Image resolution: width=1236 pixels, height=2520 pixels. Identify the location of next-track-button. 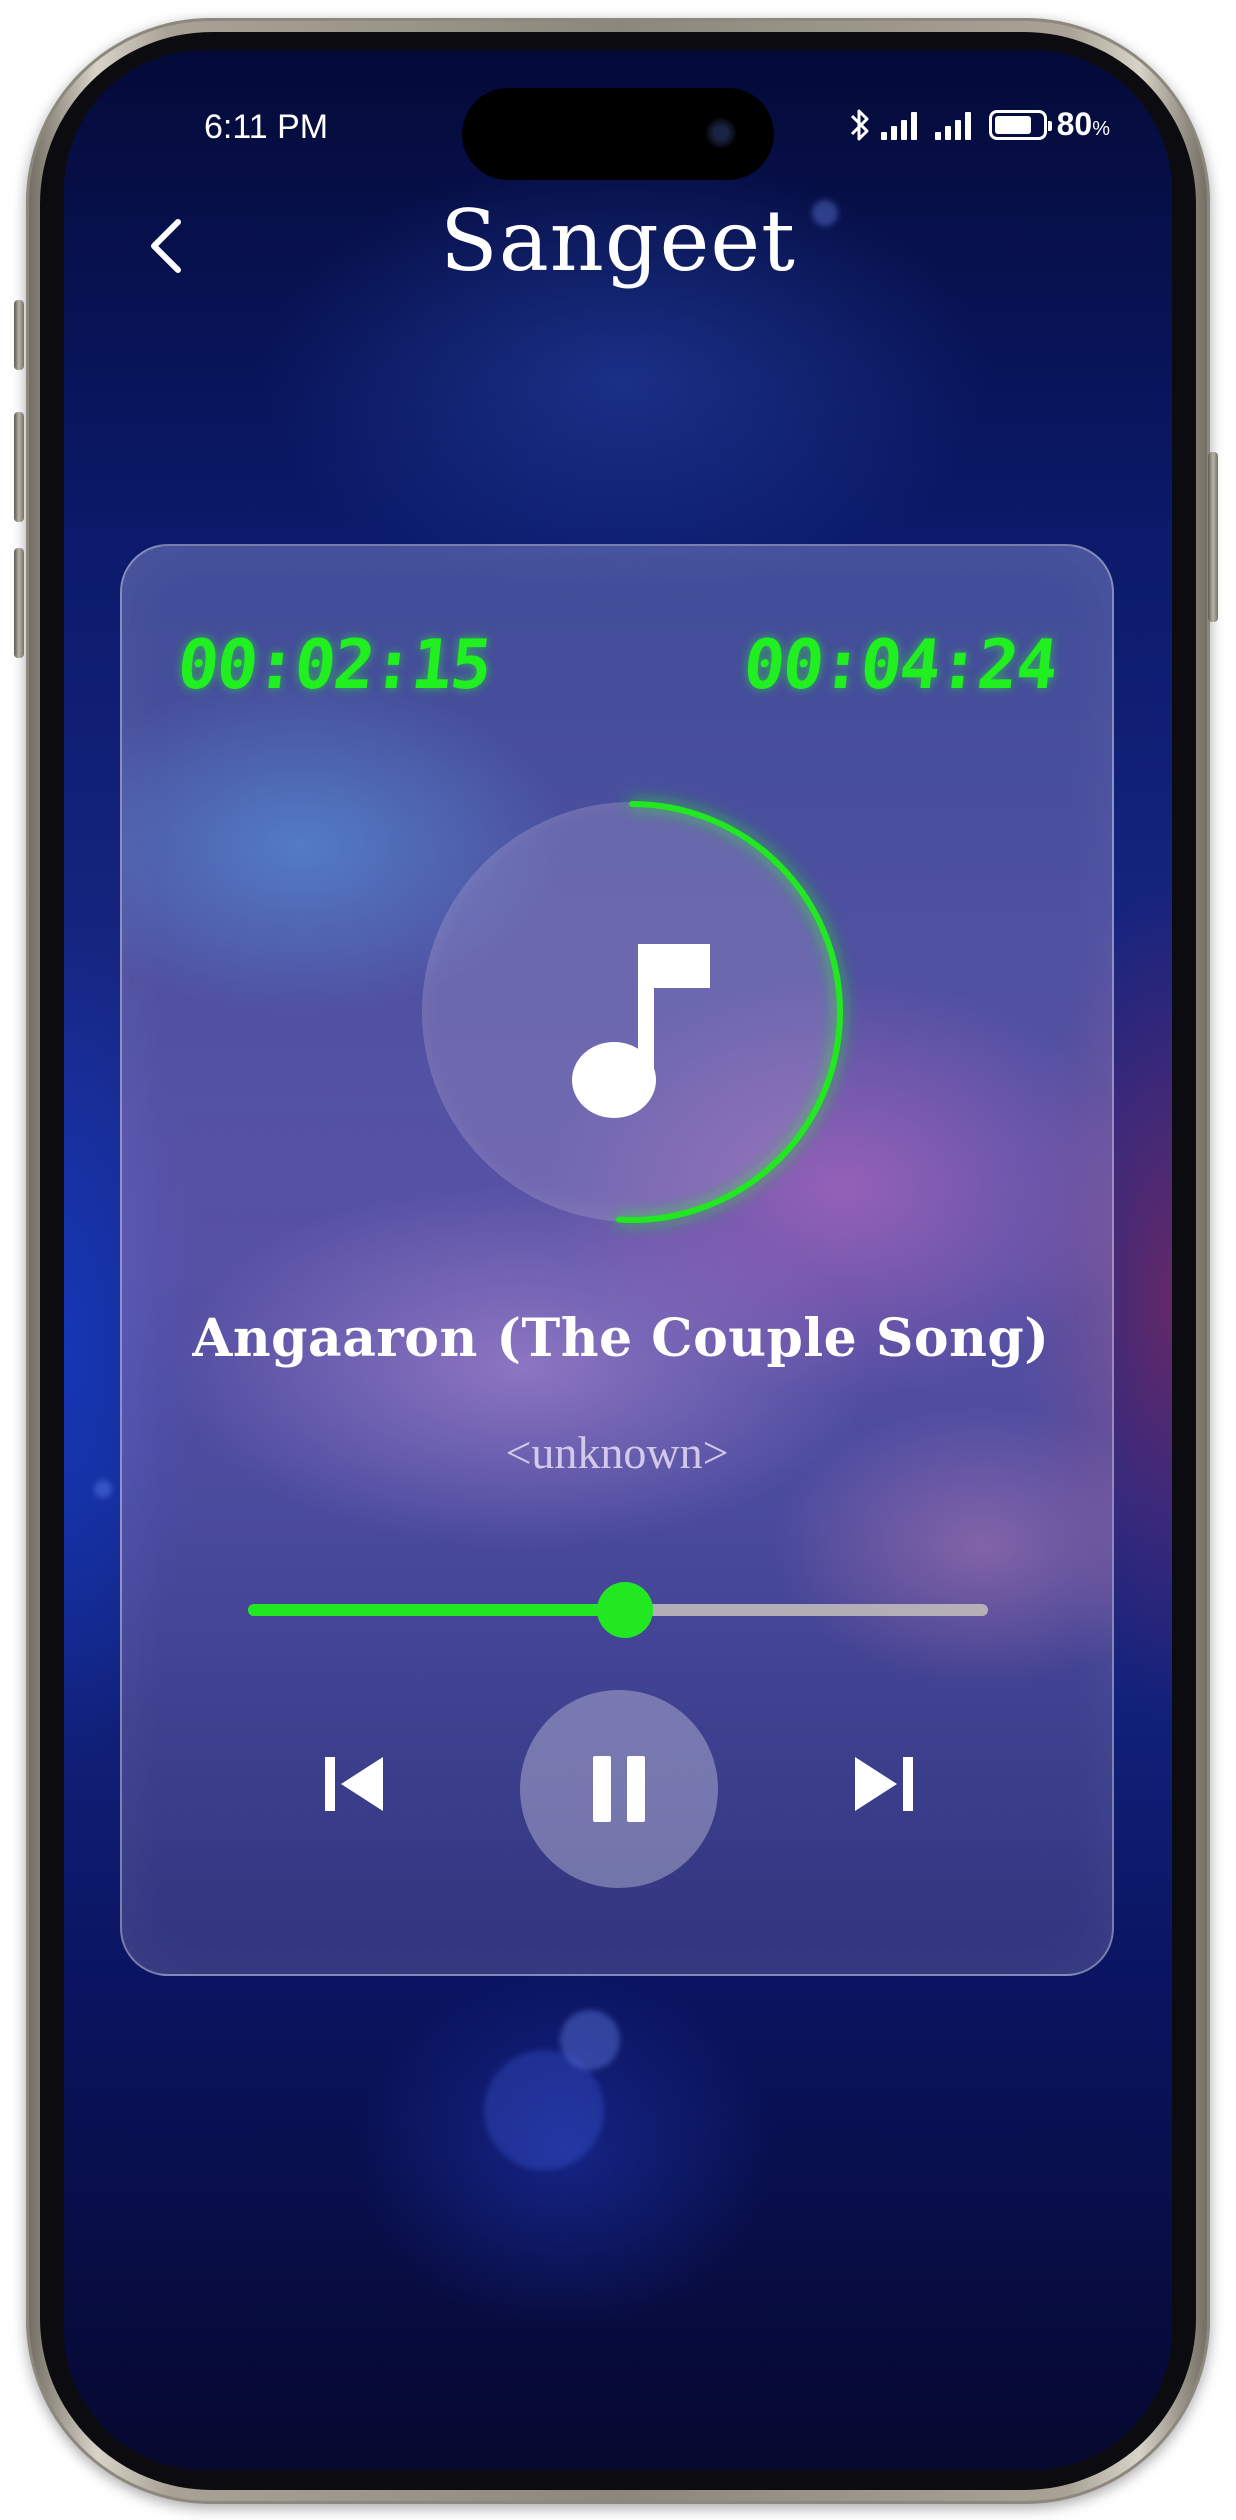
(884, 1784).